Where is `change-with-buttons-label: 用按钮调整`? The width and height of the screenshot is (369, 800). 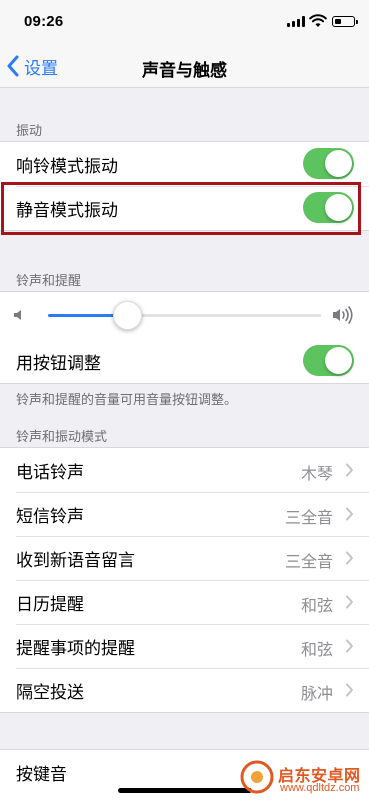
change-with-buttons-label: 用按钮调整 is located at coordinates (58, 363).